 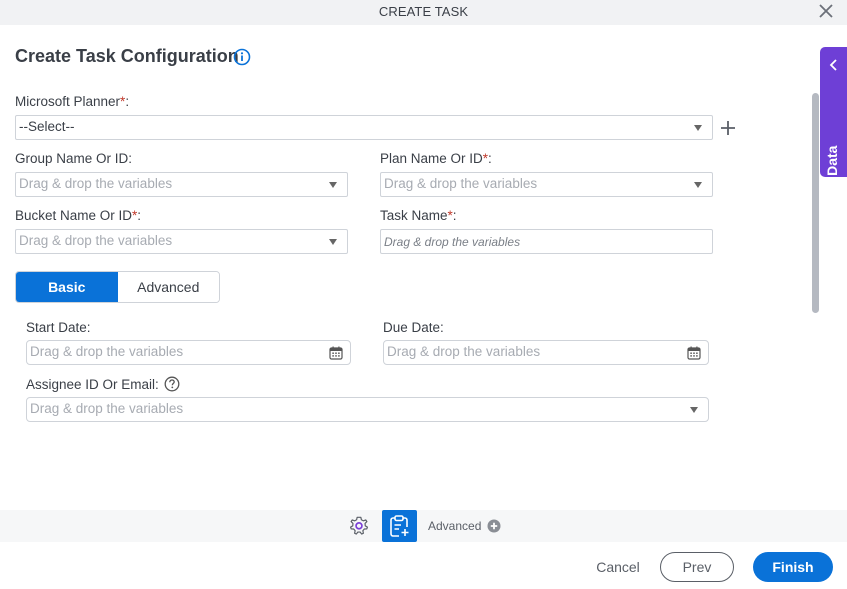 I want to click on add-connection-plus-icon, so click(x=728, y=128).